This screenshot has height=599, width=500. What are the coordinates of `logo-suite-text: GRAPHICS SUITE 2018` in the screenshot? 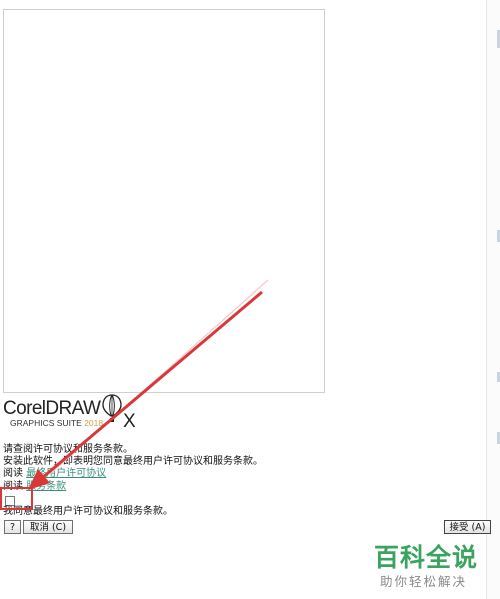 It's located at (57, 423).